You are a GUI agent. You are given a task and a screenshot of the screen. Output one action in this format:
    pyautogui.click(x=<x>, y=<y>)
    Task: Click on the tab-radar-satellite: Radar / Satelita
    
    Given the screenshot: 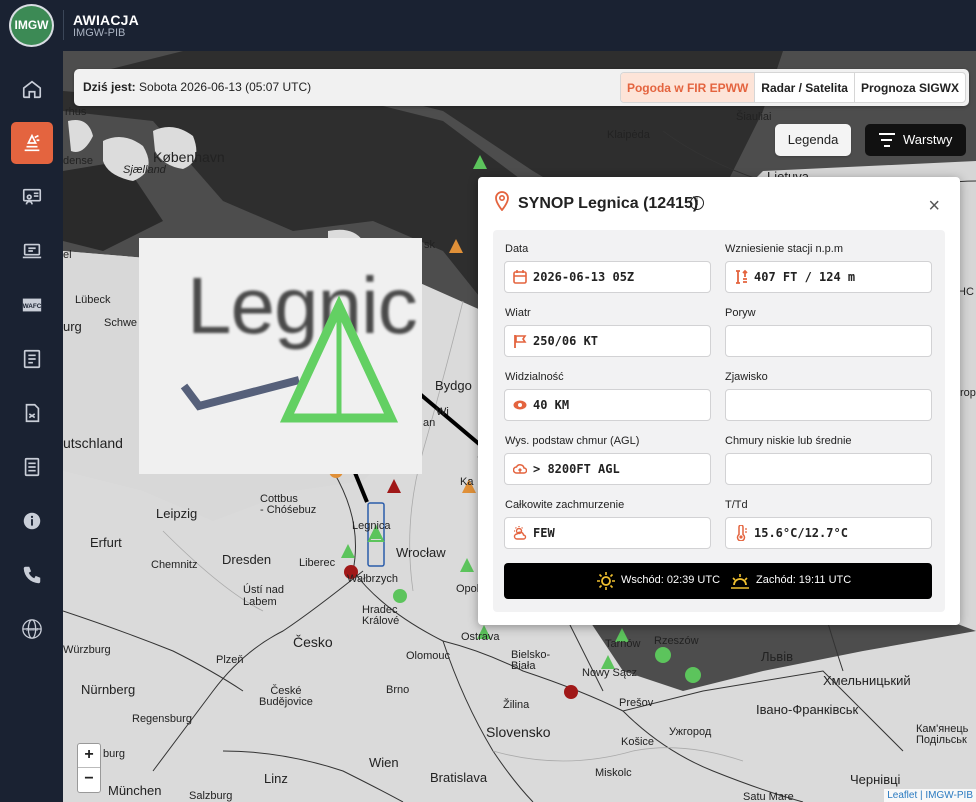 What is the action you would take?
    pyautogui.click(x=804, y=87)
    